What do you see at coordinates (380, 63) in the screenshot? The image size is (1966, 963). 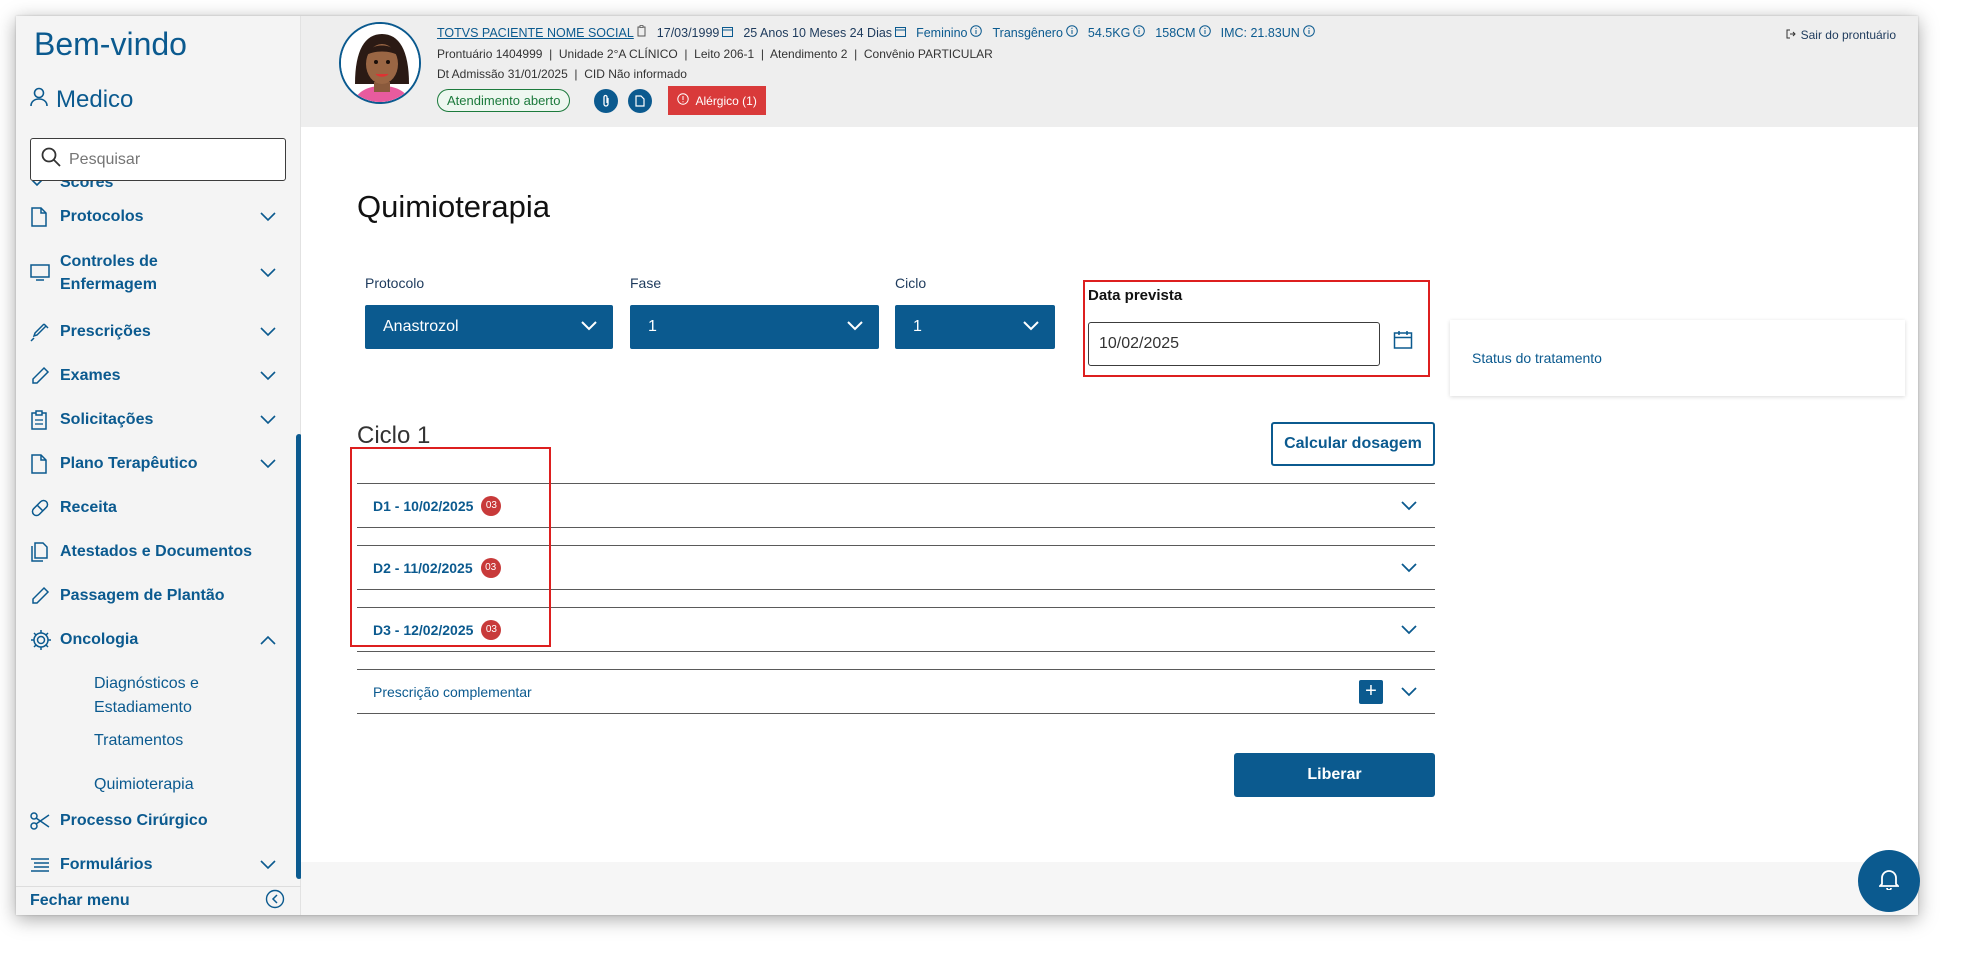 I see `patient-avatar` at bounding box center [380, 63].